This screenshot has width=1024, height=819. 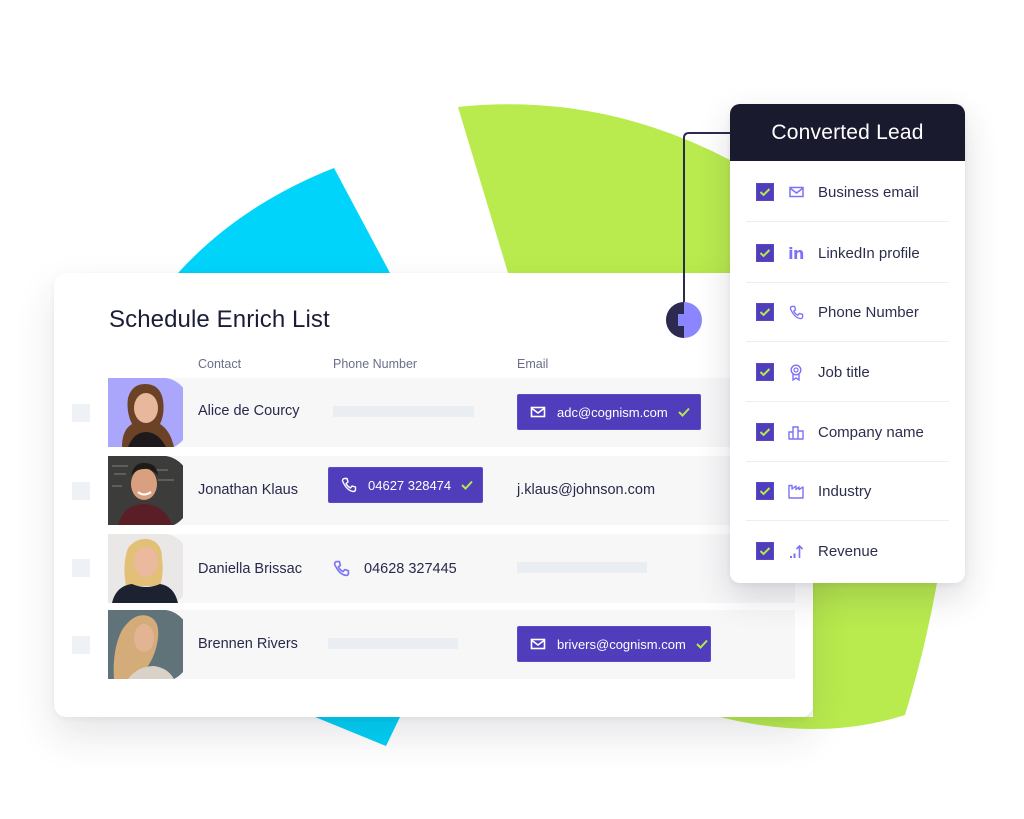 I want to click on email-value: adc@cognism.com, so click(x=612, y=412).